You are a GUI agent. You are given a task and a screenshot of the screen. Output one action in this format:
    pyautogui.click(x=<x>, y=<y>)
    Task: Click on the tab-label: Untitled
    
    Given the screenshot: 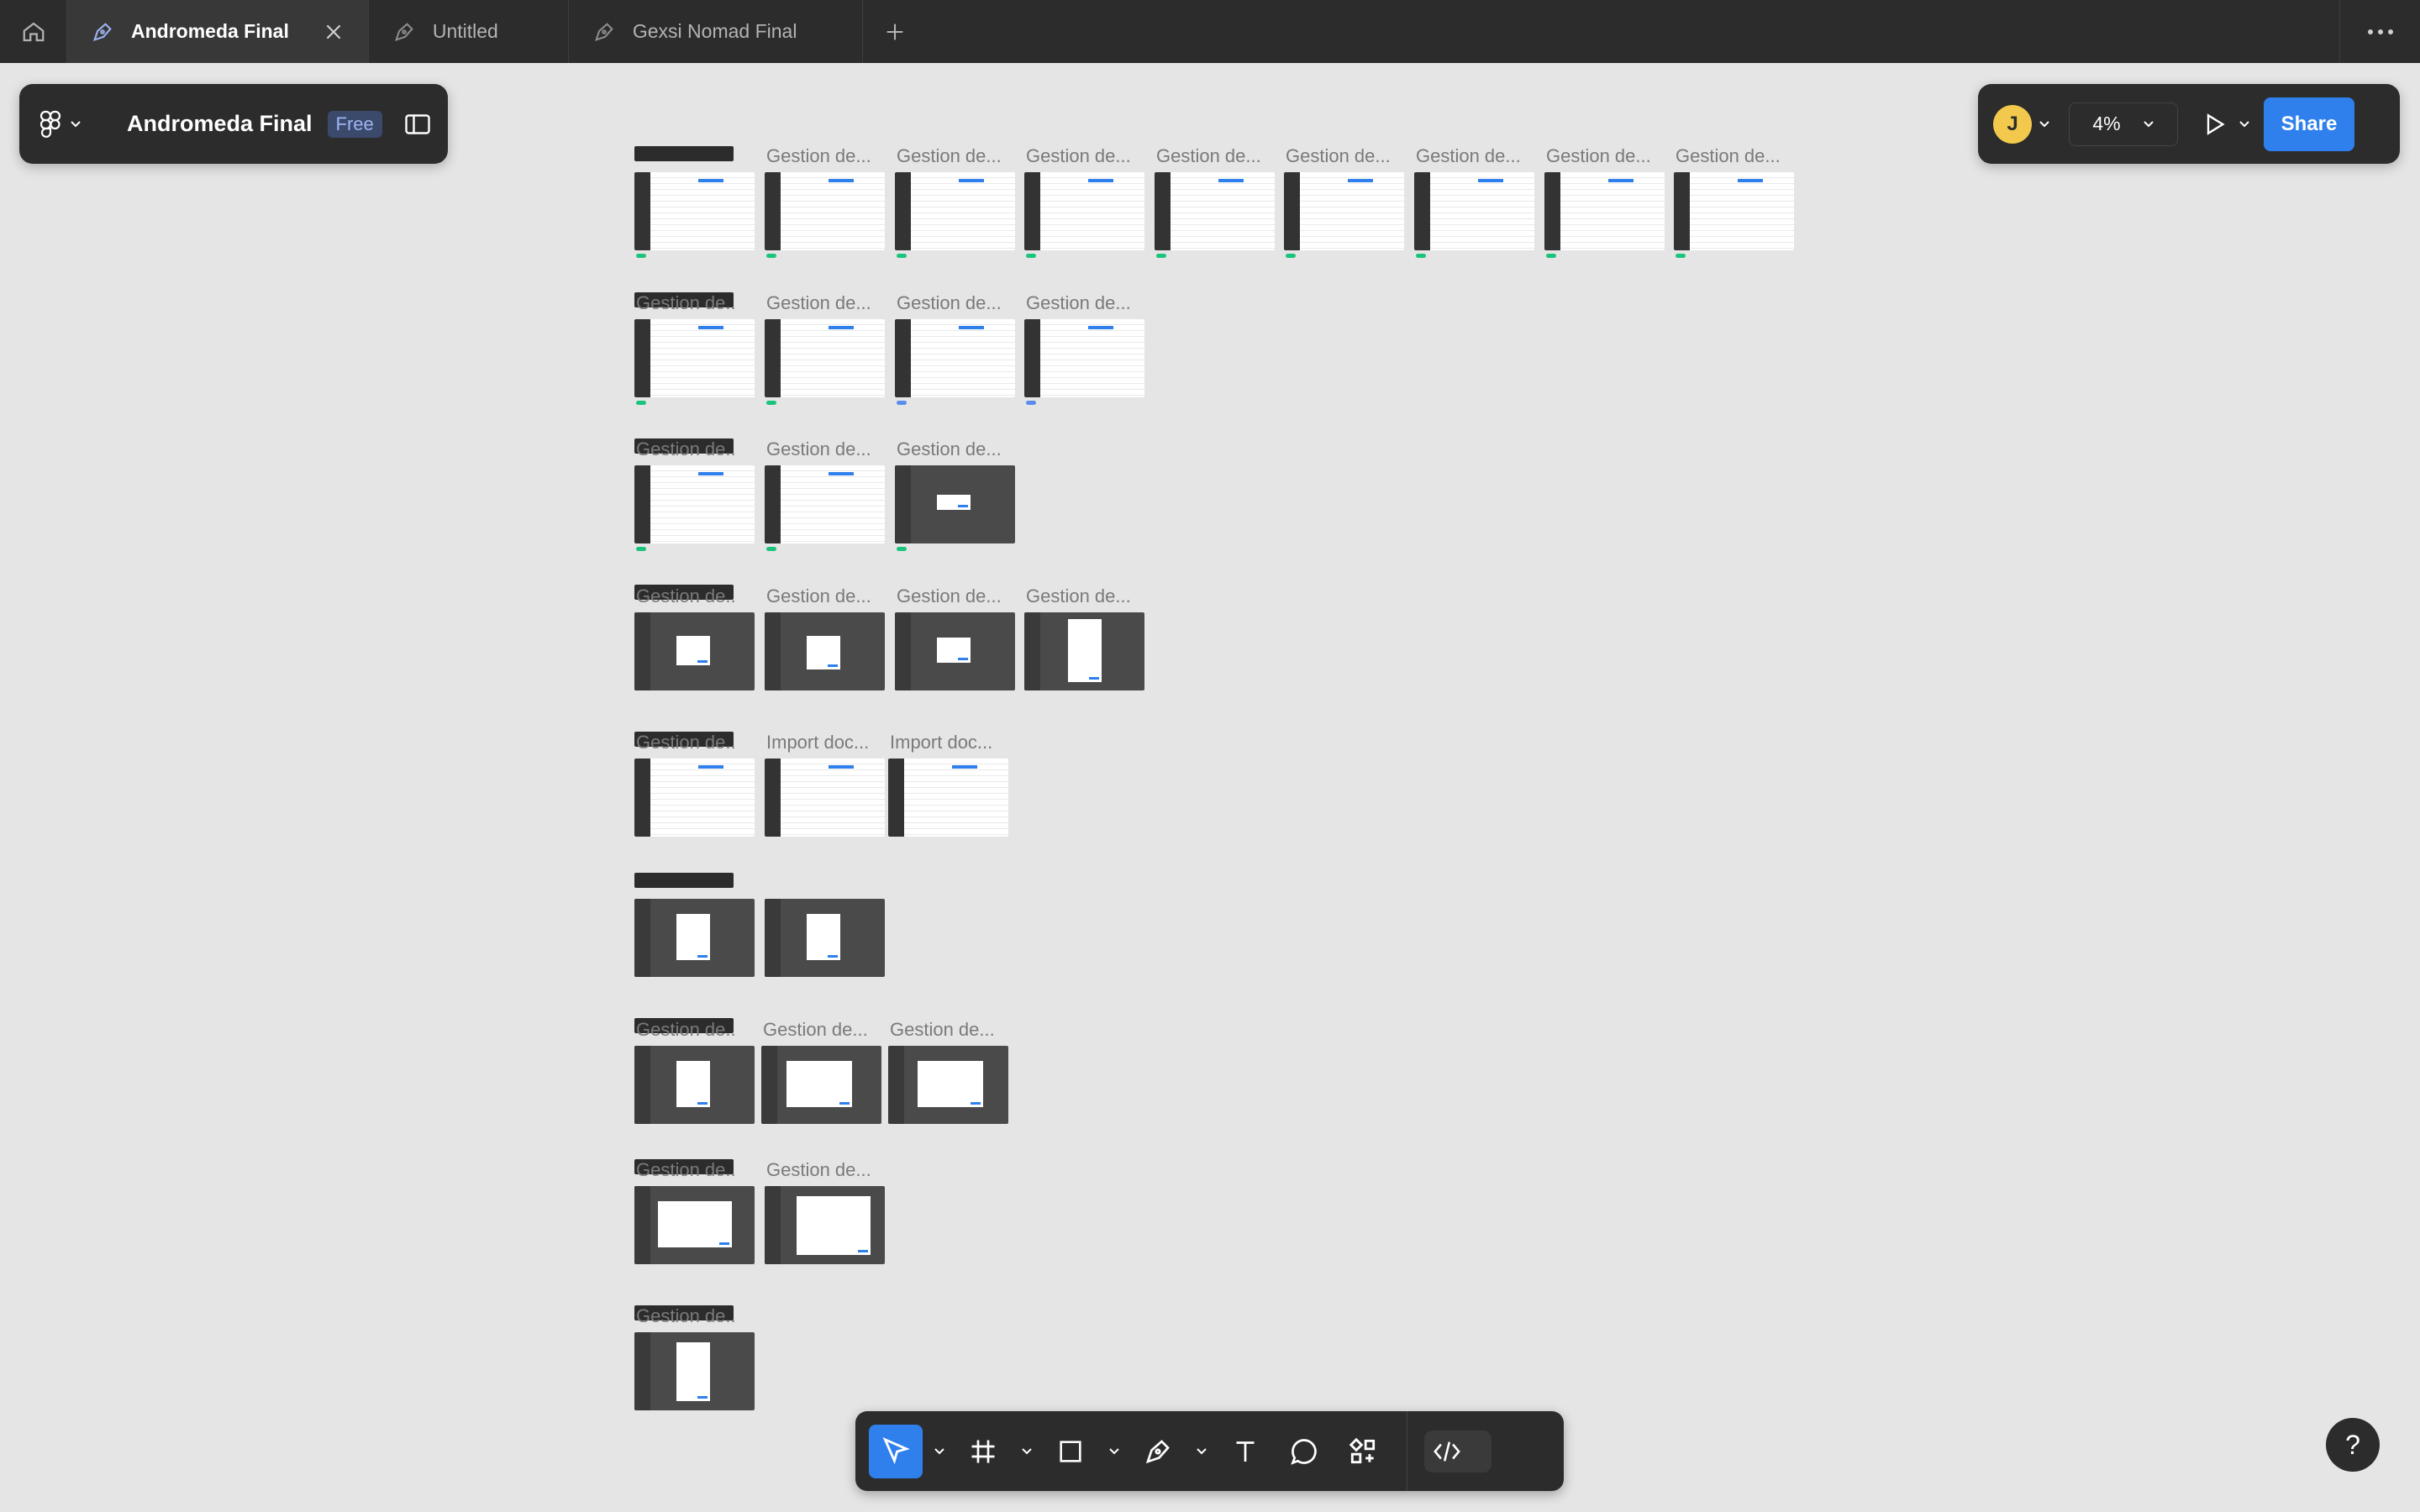 What is the action you would take?
    pyautogui.click(x=465, y=31)
    